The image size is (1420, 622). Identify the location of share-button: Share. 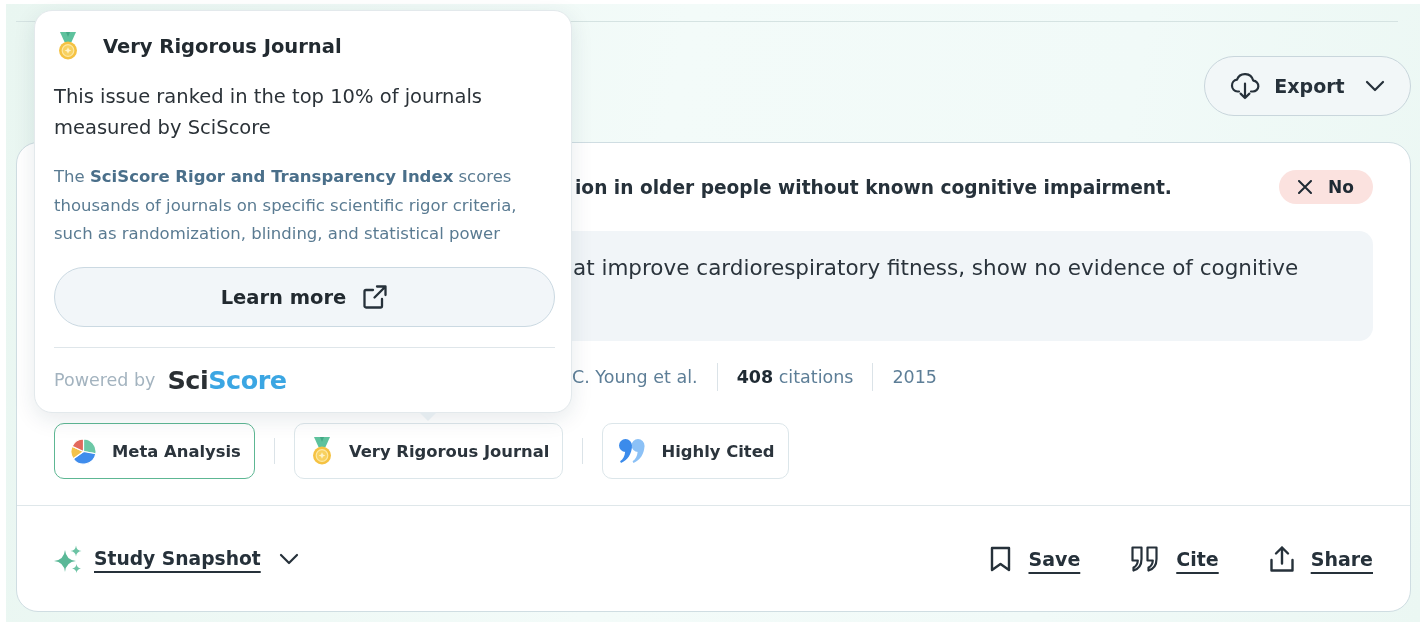
(1320, 558).